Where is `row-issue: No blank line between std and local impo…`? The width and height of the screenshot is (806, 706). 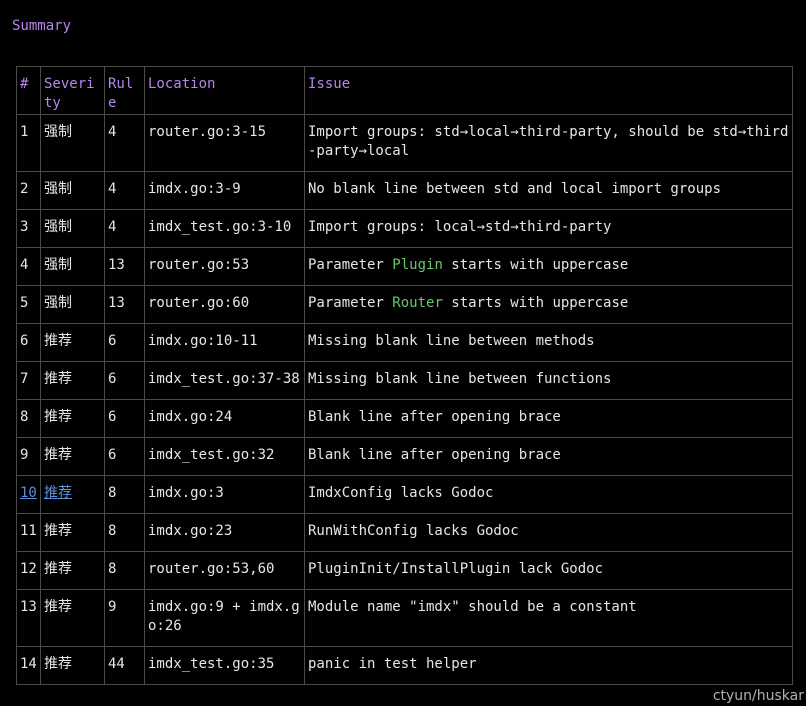 row-issue: No blank line between std and local impo… is located at coordinates (548, 190).